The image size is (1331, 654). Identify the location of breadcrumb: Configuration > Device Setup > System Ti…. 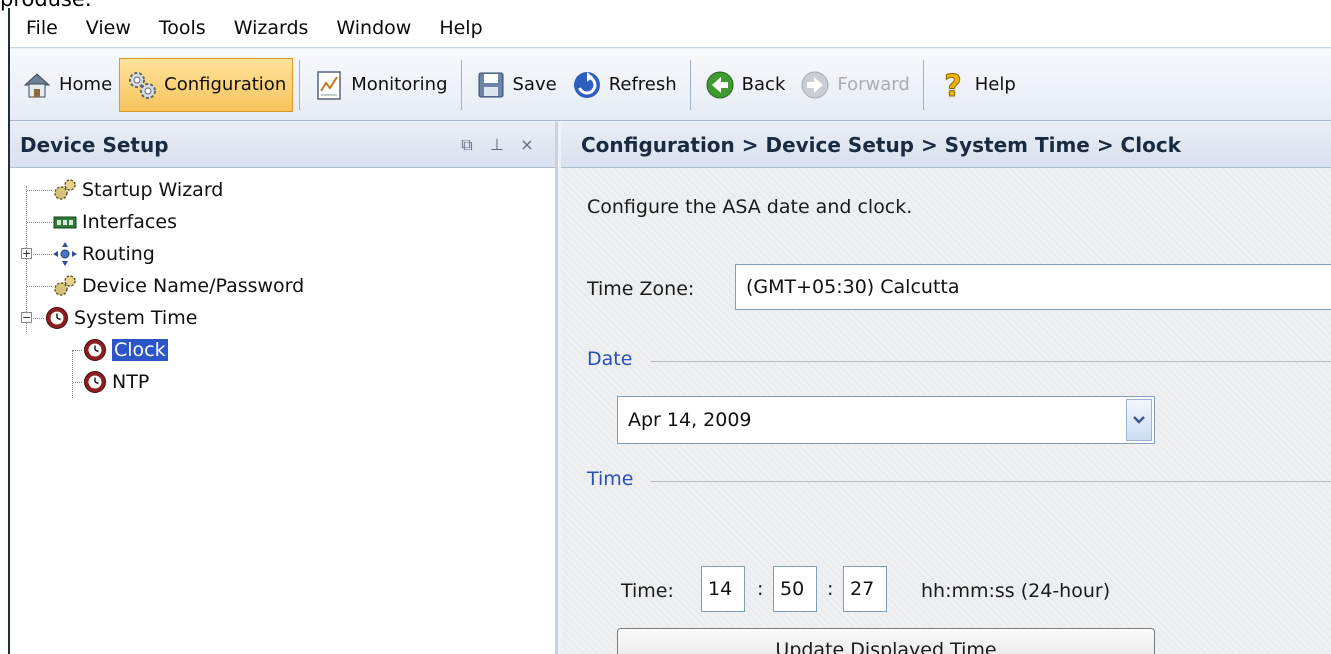
(946, 145).